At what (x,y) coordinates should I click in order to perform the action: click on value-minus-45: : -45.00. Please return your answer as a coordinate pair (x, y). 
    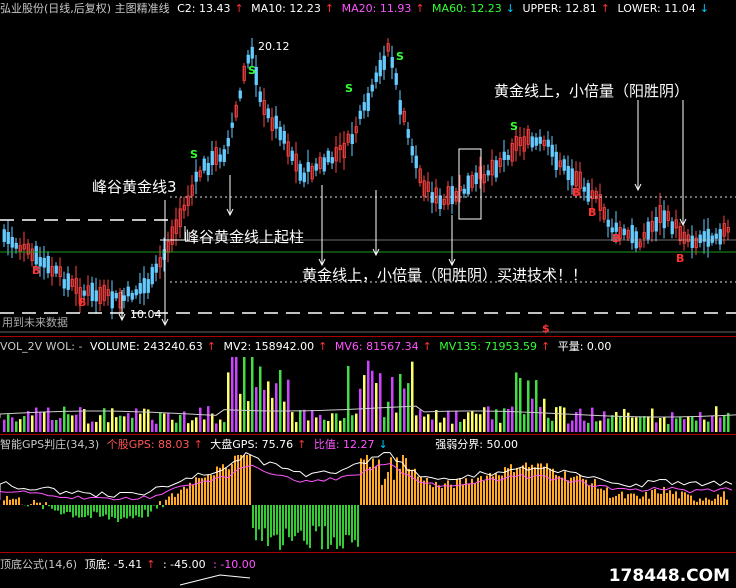
    Looking at the image, I should click on (184, 564).